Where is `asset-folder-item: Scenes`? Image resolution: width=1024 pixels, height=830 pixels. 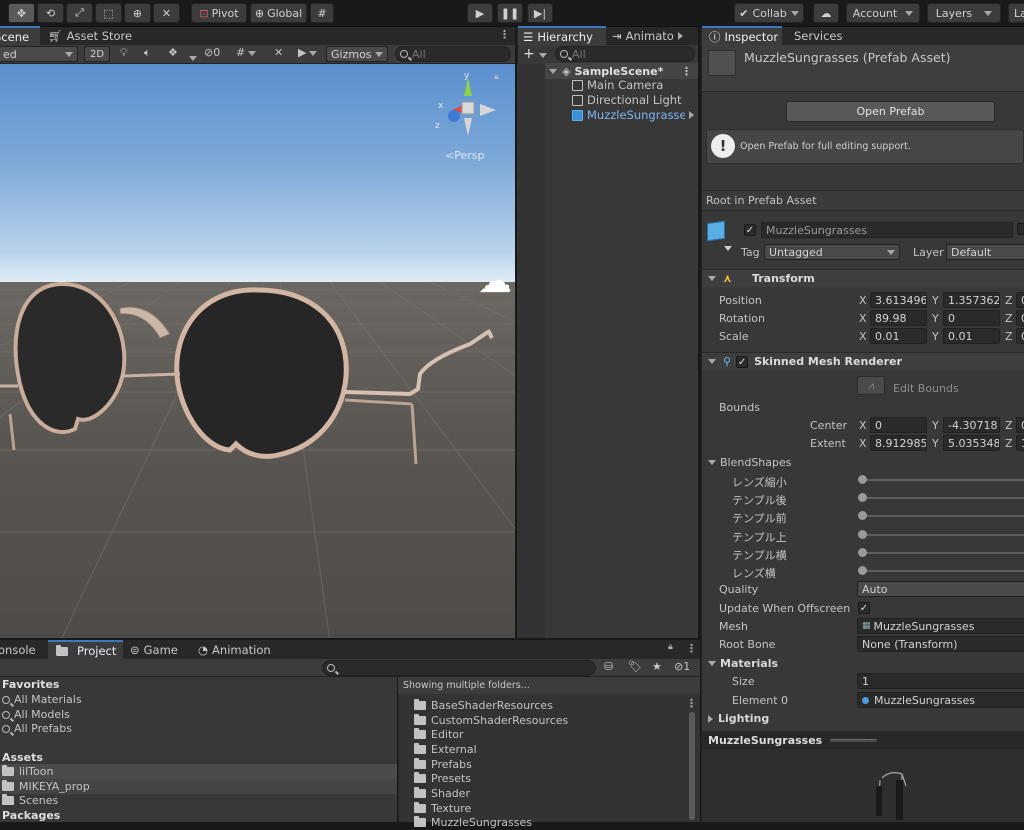
asset-folder-item: Scenes is located at coordinates (29, 800).